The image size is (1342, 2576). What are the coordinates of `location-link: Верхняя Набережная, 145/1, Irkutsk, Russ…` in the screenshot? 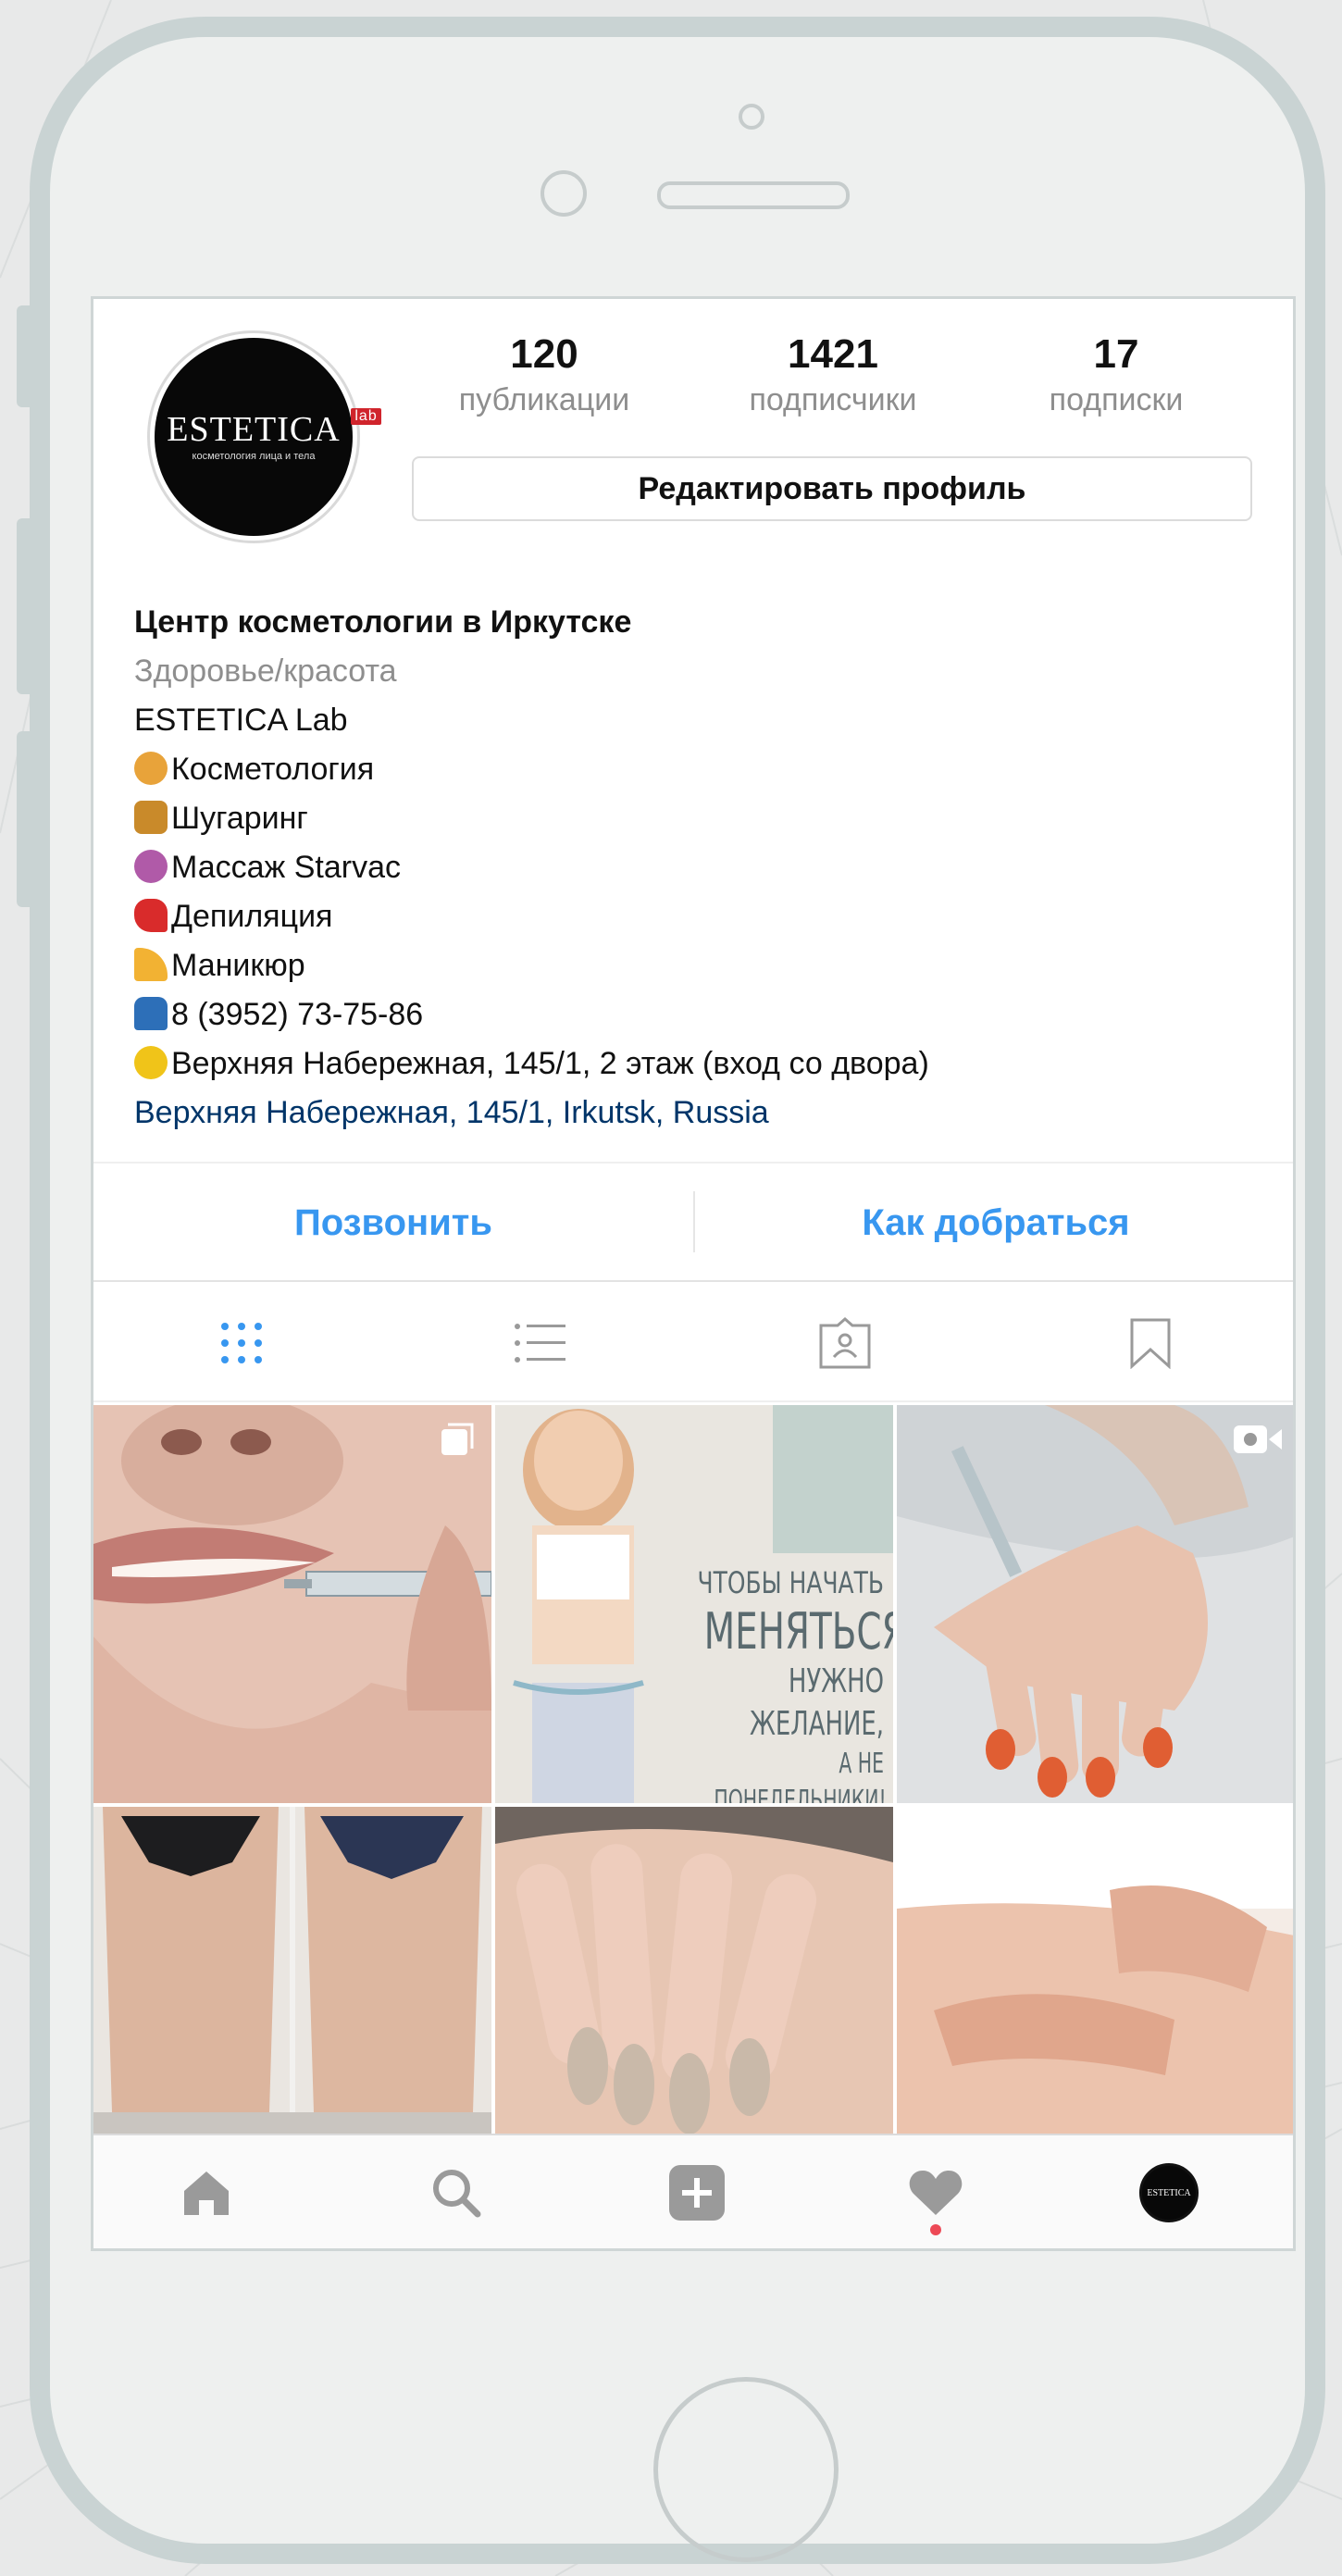 It's located at (698, 1113).